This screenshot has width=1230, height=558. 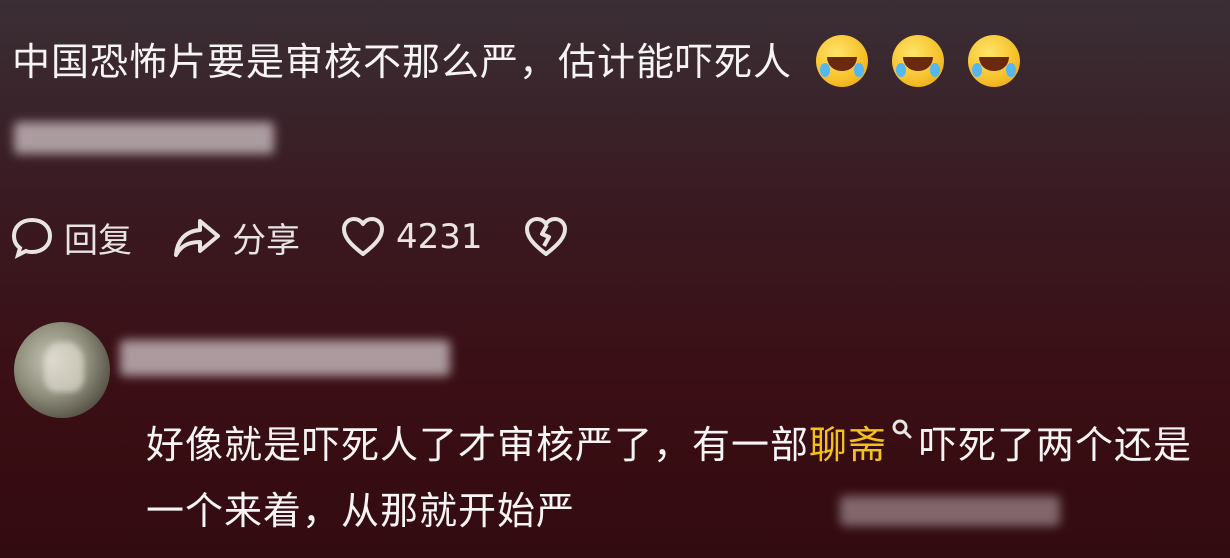 I want to click on comment-text: 中国恐怖片要是审核不那么严，估计能吓死人, so click(x=402, y=62).